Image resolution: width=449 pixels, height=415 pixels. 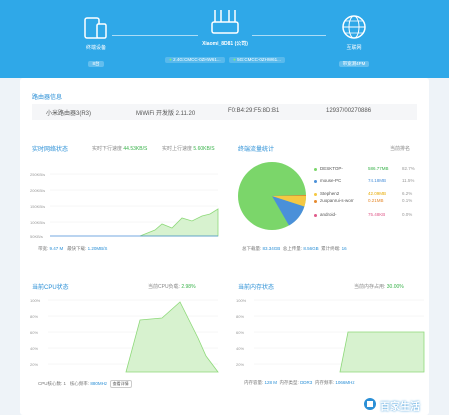 What do you see at coordinates (96, 42) in the screenshot?
I see `devices-node: 终端设备 8台` at bounding box center [96, 42].